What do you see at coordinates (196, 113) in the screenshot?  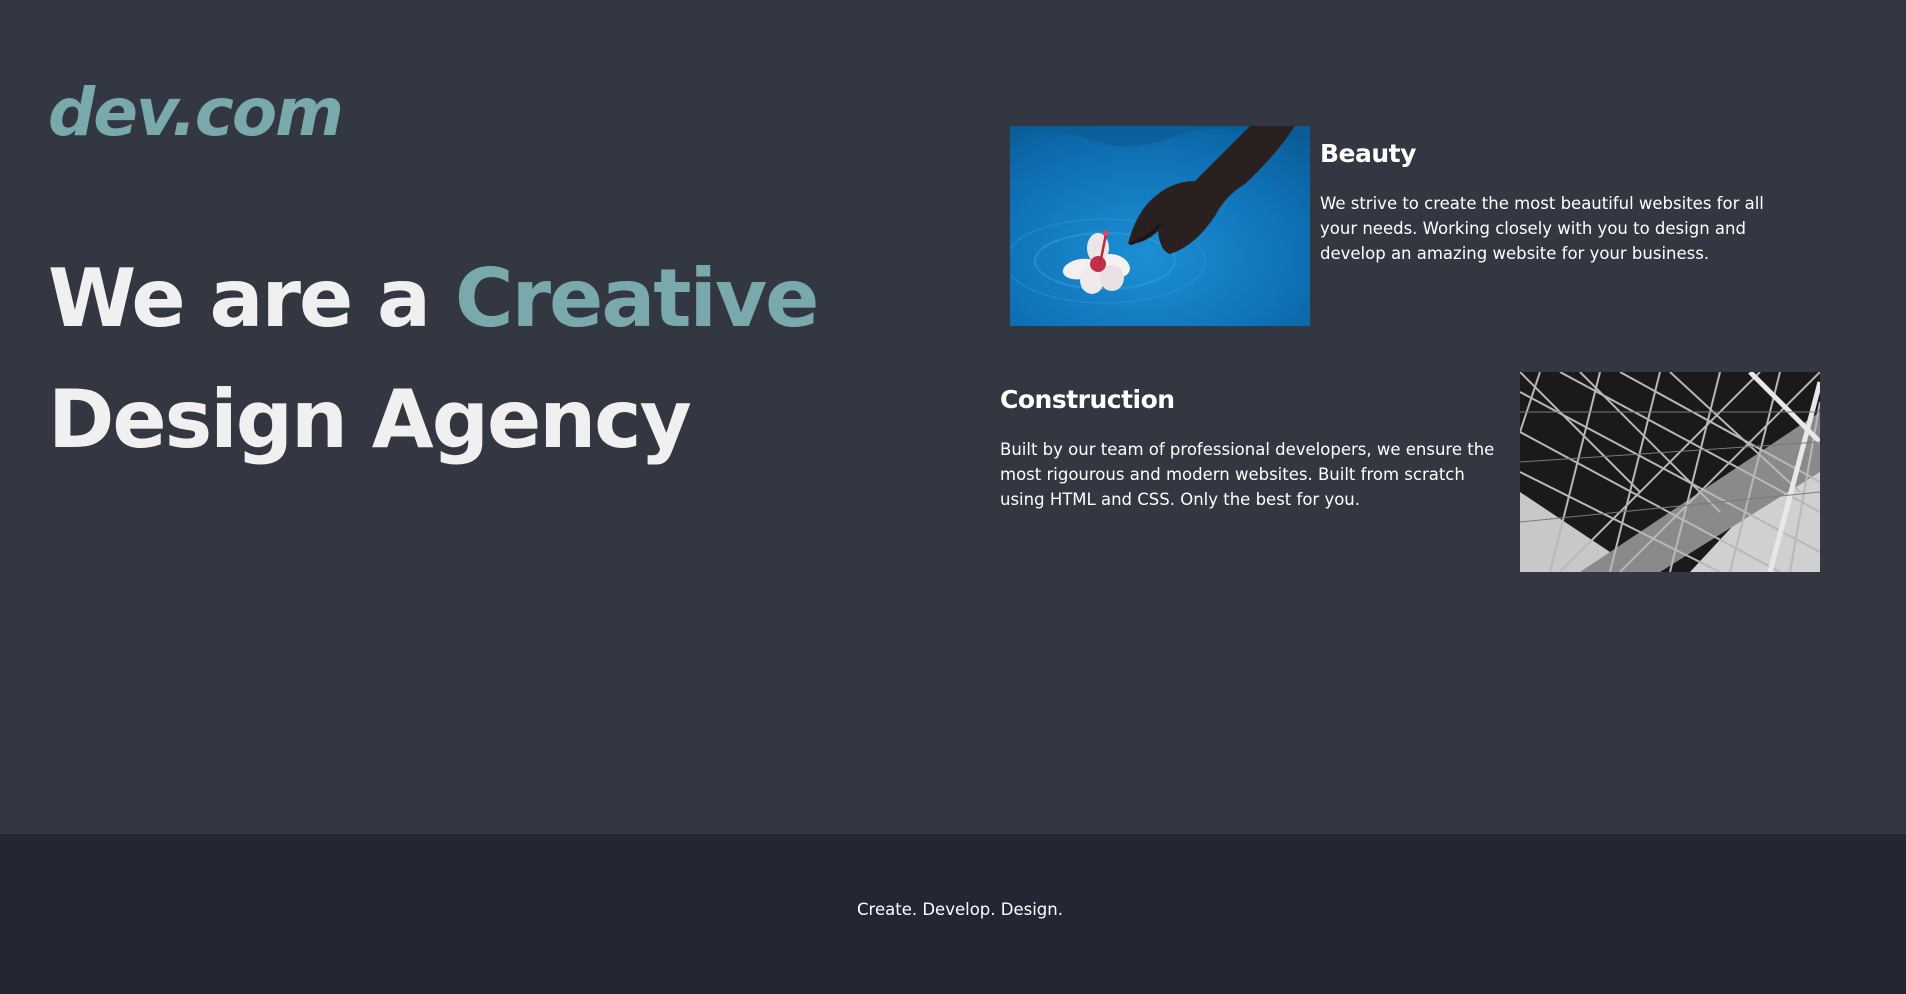 I see `site-logo: dev.com` at bounding box center [196, 113].